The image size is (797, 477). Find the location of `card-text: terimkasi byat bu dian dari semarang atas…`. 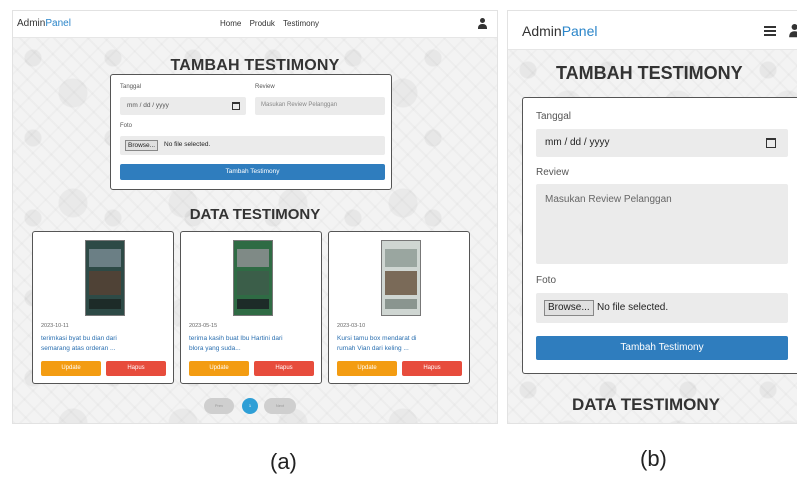

card-text: terimkasi byat bu dian dari semarang atas… is located at coordinates (103, 343).